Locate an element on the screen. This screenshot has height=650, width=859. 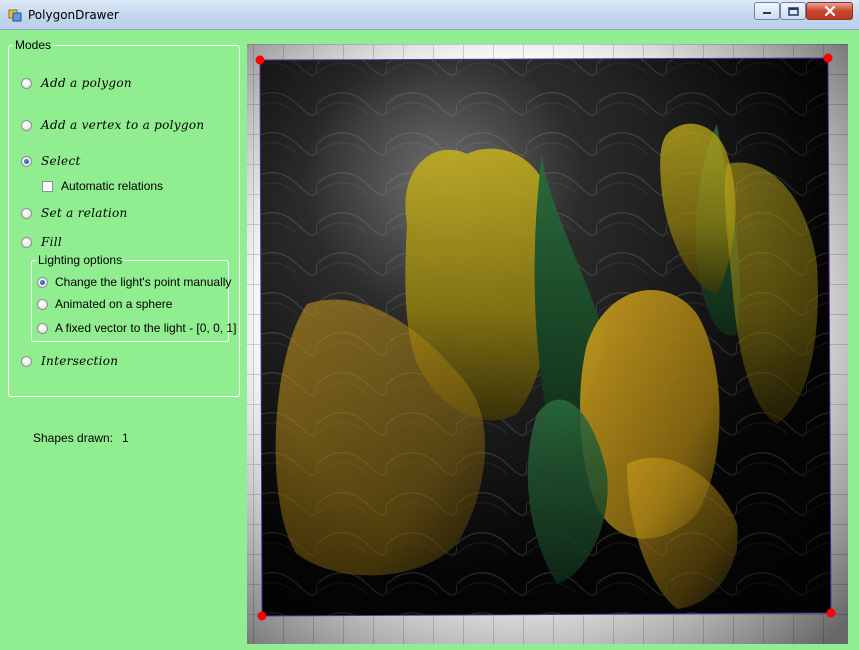
radio-add-vertex: Add a vertex to a polygon is located at coordinates (112, 125).